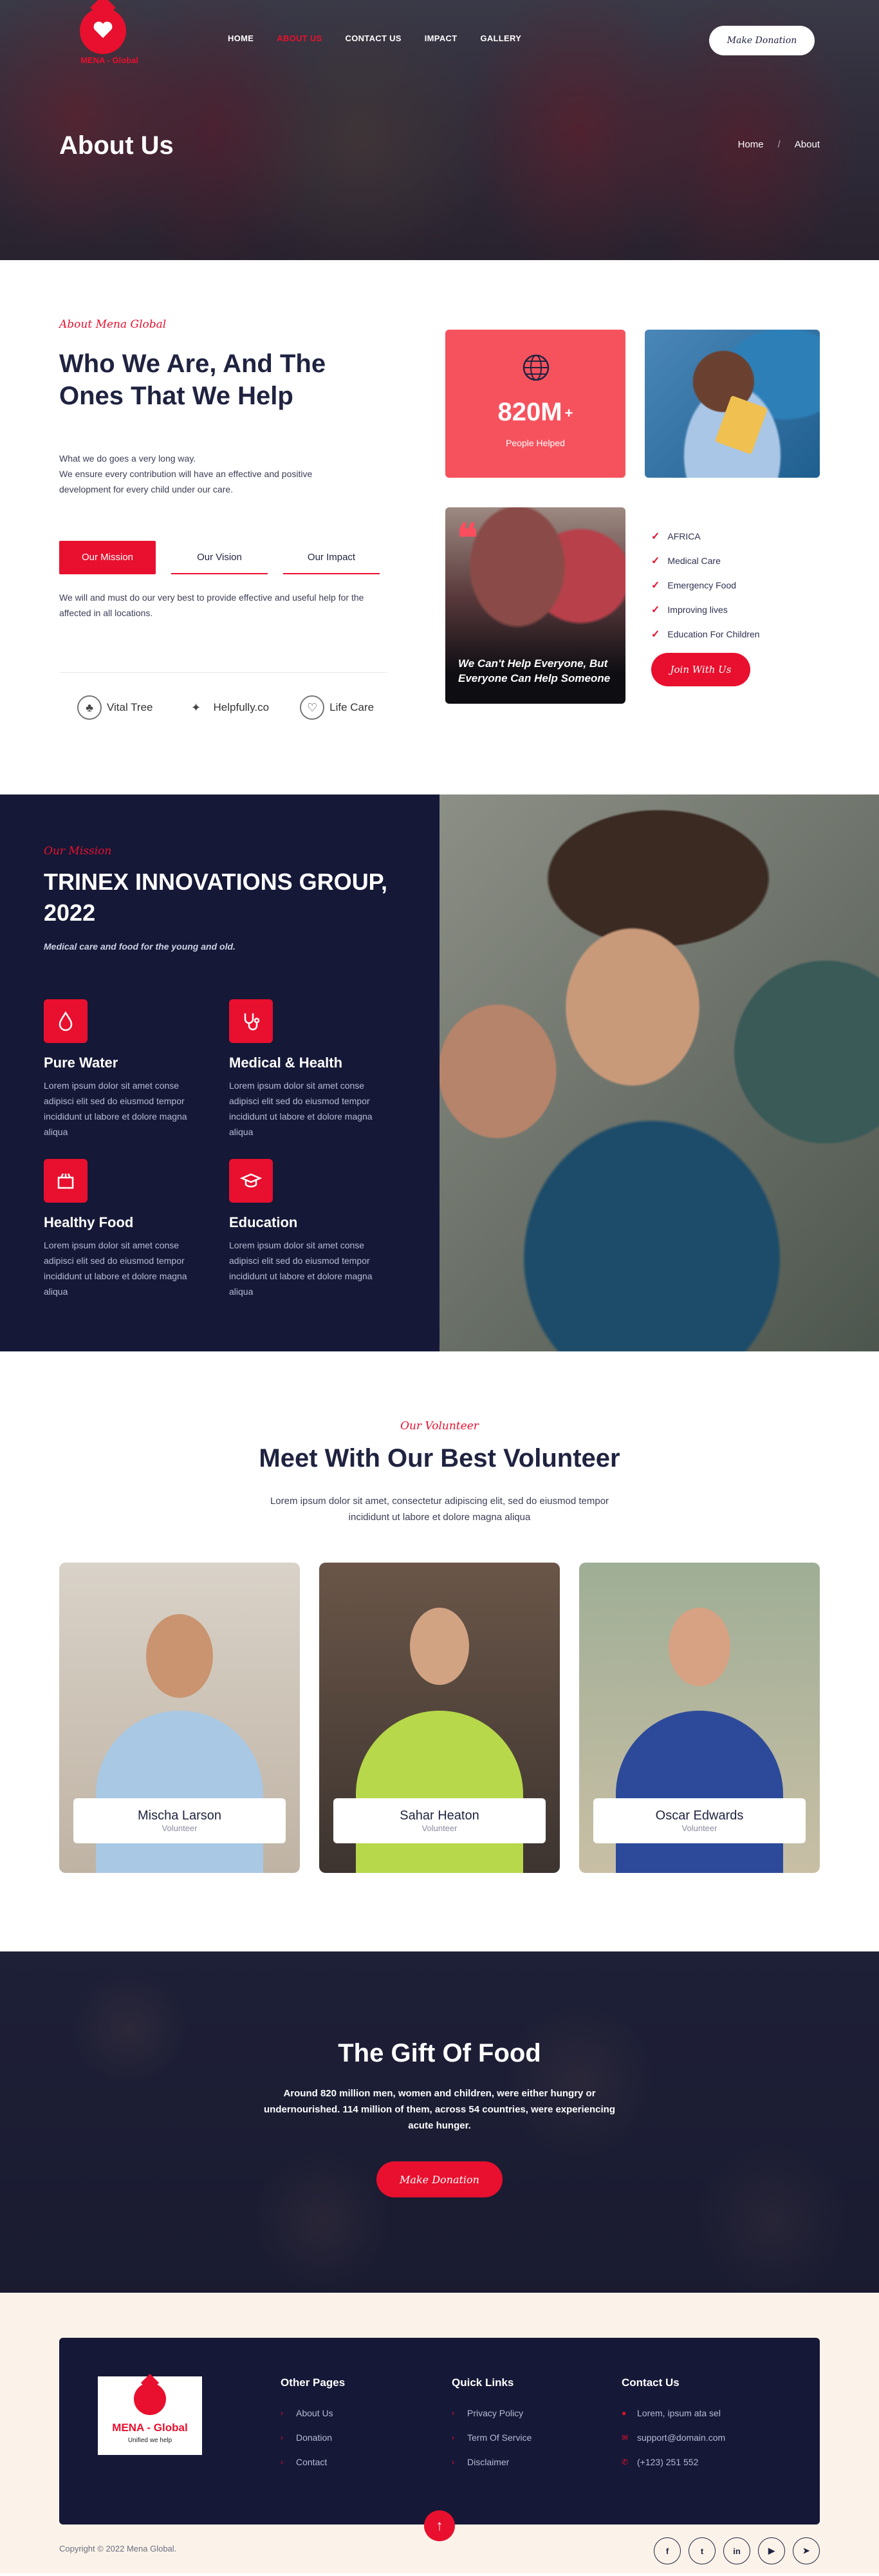 The height and width of the screenshot is (2576, 879). What do you see at coordinates (312, 707) in the screenshot?
I see `heart-icon: ♡` at bounding box center [312, 707].